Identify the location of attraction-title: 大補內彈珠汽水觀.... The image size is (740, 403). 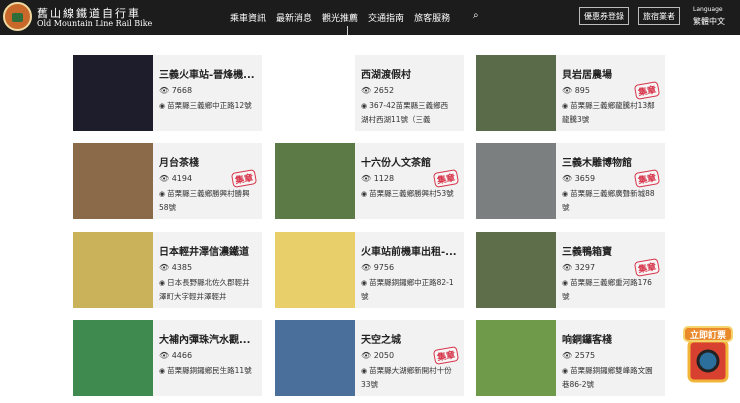
(208, 338).